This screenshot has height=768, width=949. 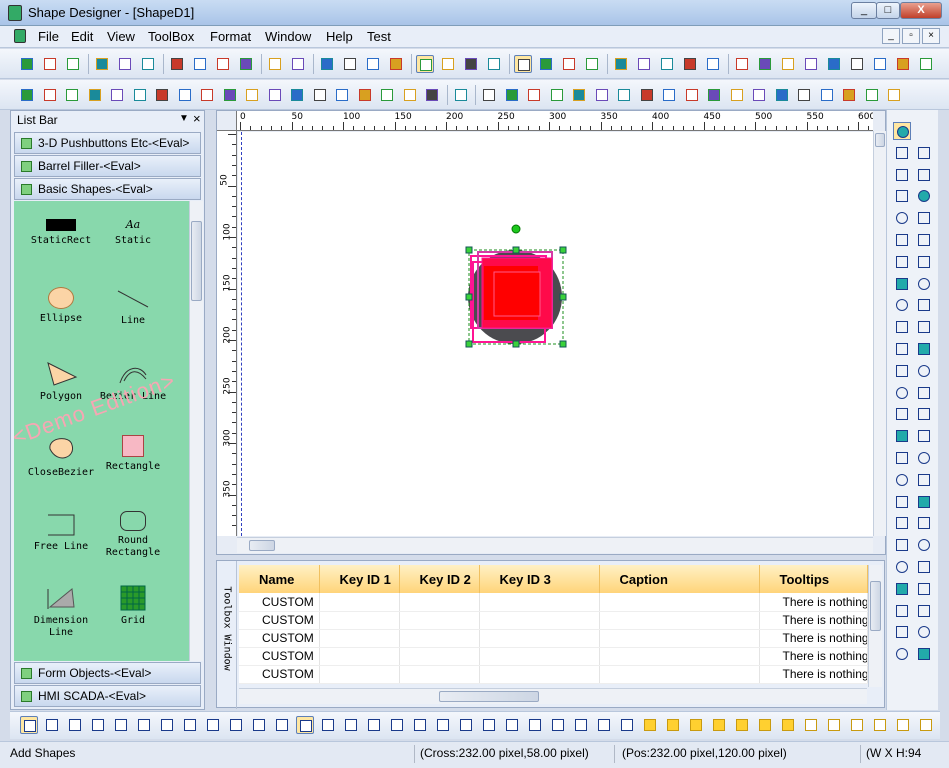 What do you see at coordinates (339, 36) in the screenshot?
I see `menu-help: Help` at bounding box center [339, 36].